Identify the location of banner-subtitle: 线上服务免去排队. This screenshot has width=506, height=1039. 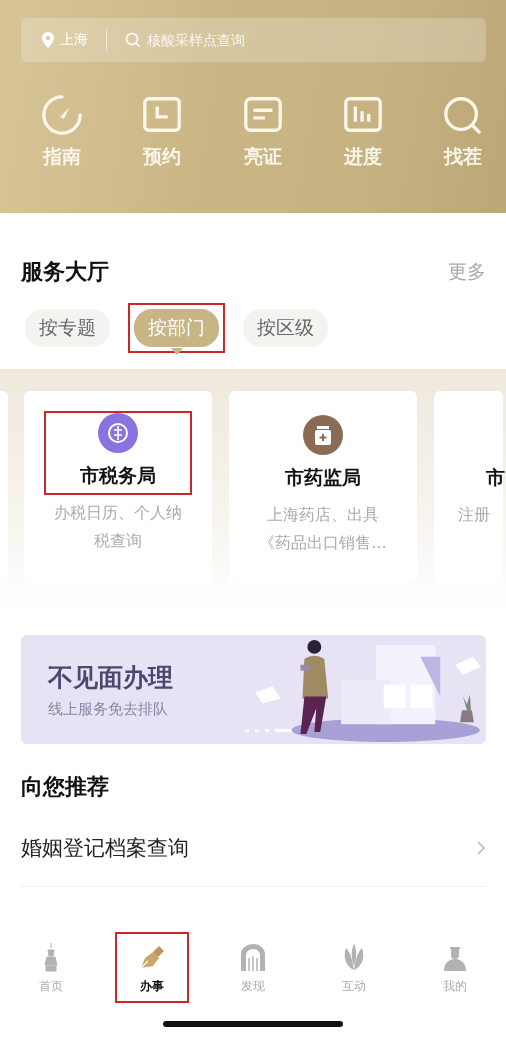
(108, 709).